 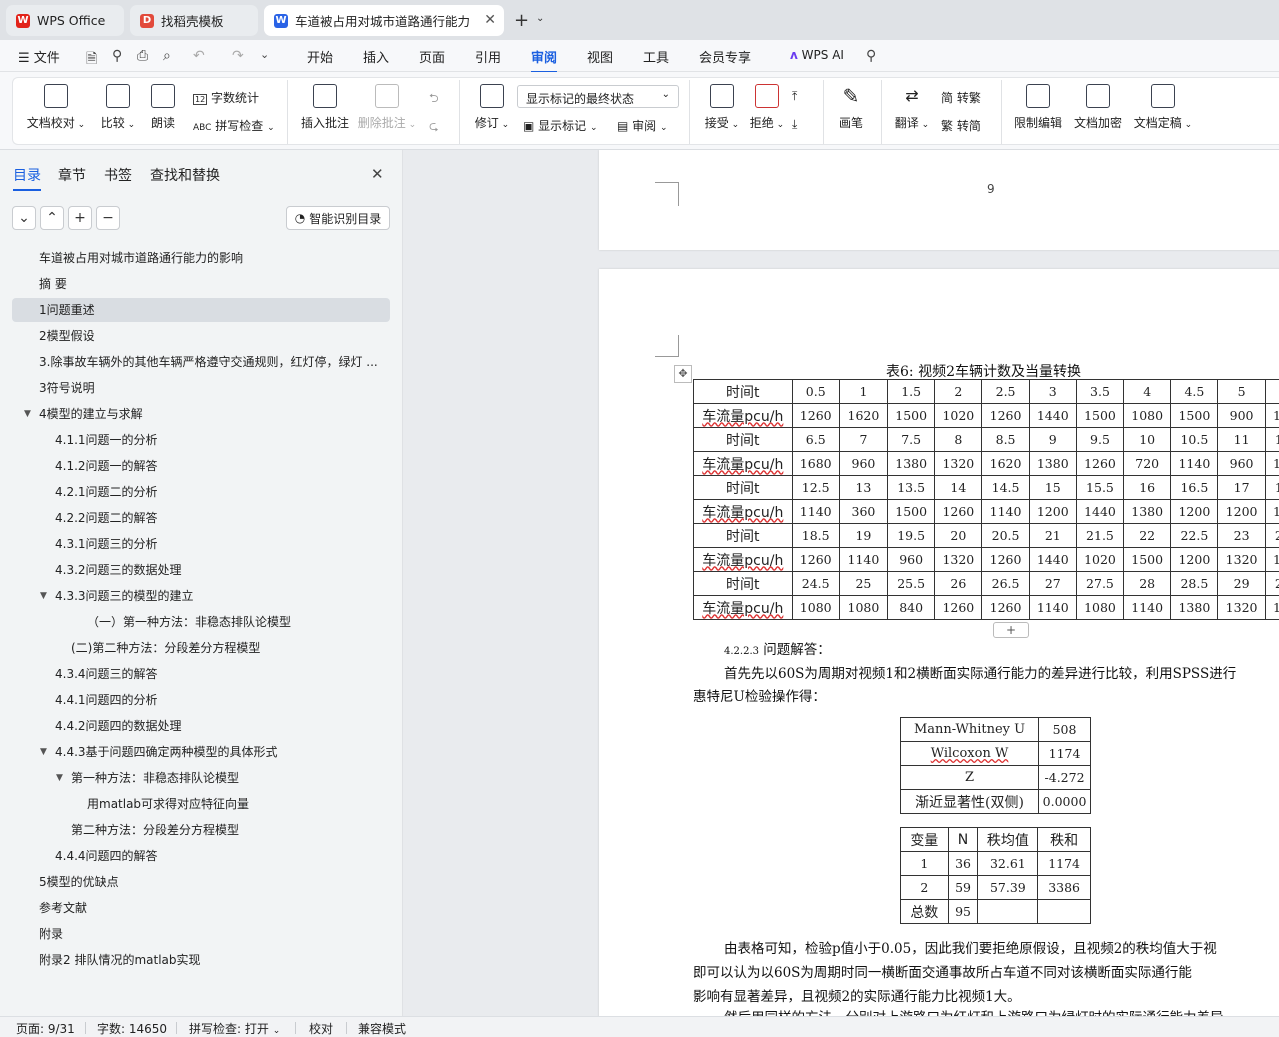 I want to click on wps-ai-button: ᴧ WPS AI, so click(x=817, y=55).